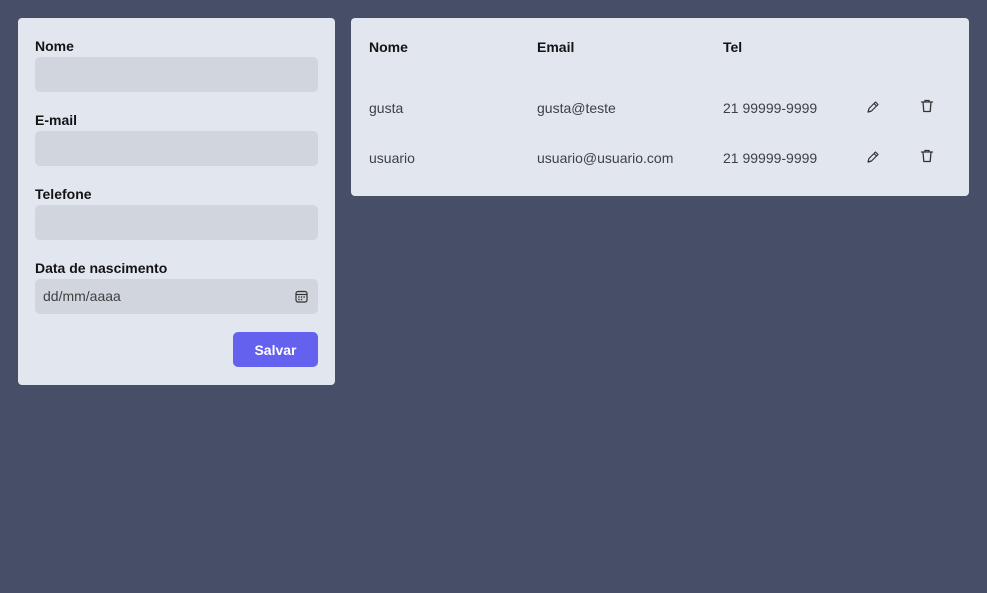 The width and height of the screenshot is (987, 593). I want to click on phone-input, so click(176, 222).